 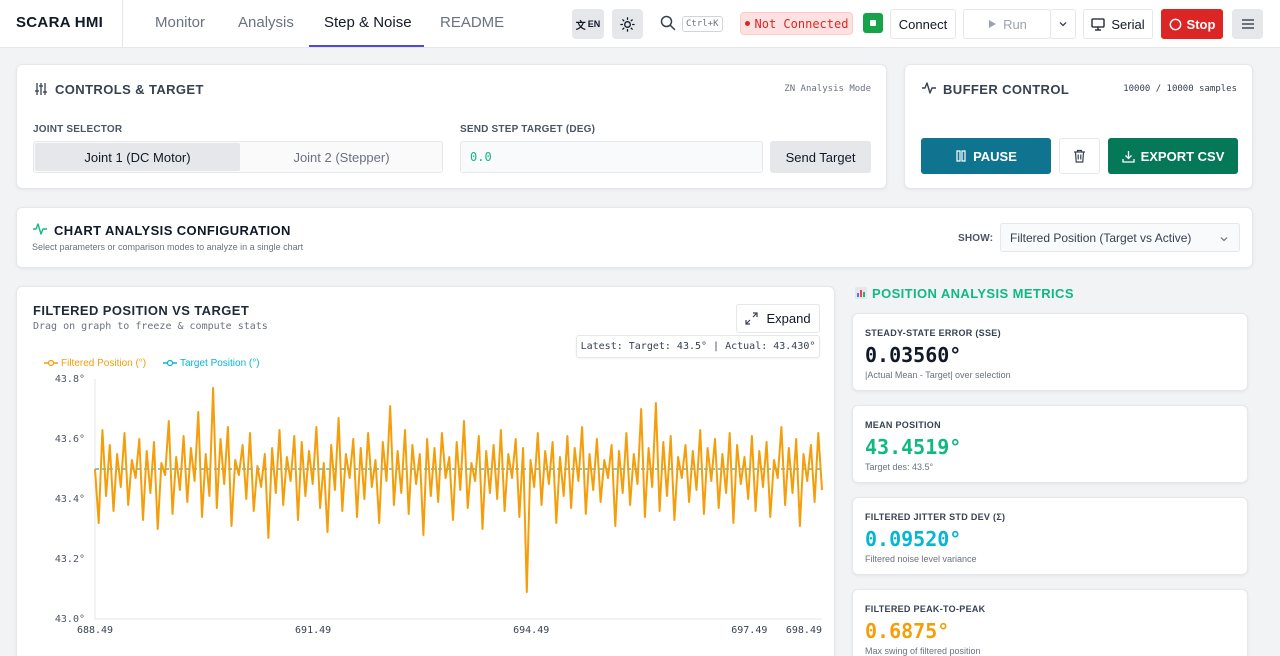 I want to click on metric-label: FILTERED JITTER STD DEV (Σ), so click(x=935, y=517).